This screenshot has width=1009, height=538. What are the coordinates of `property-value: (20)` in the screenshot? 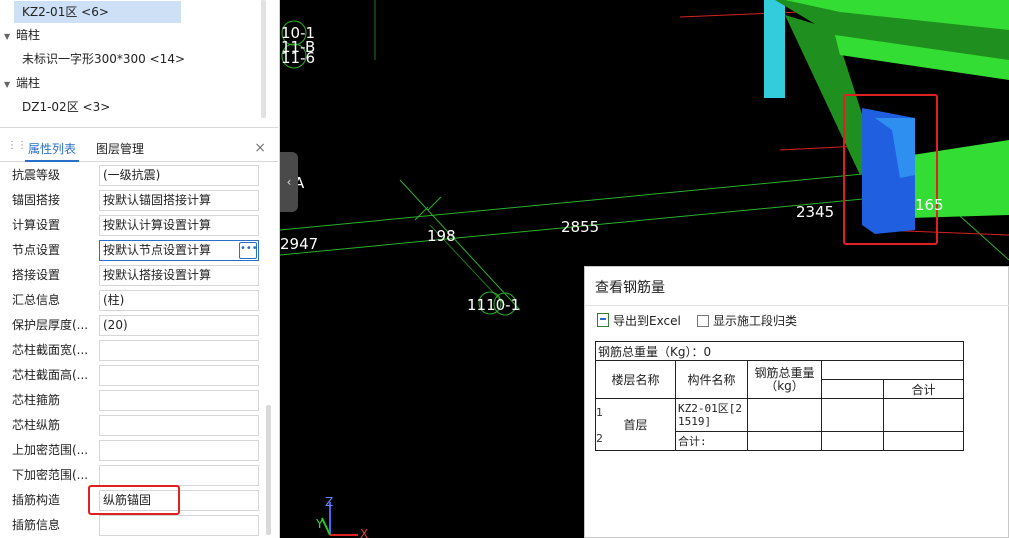 It's located at (179, 325).